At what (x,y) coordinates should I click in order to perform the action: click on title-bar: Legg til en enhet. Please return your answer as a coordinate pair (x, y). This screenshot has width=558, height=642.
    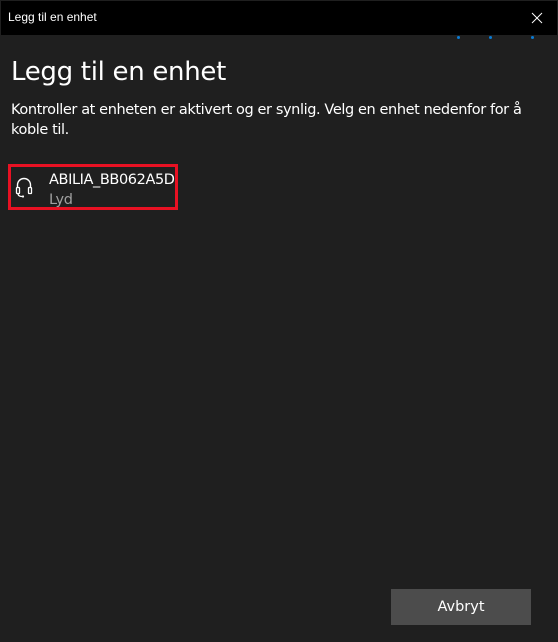
    Looking at the image, I should click on (279, 18).